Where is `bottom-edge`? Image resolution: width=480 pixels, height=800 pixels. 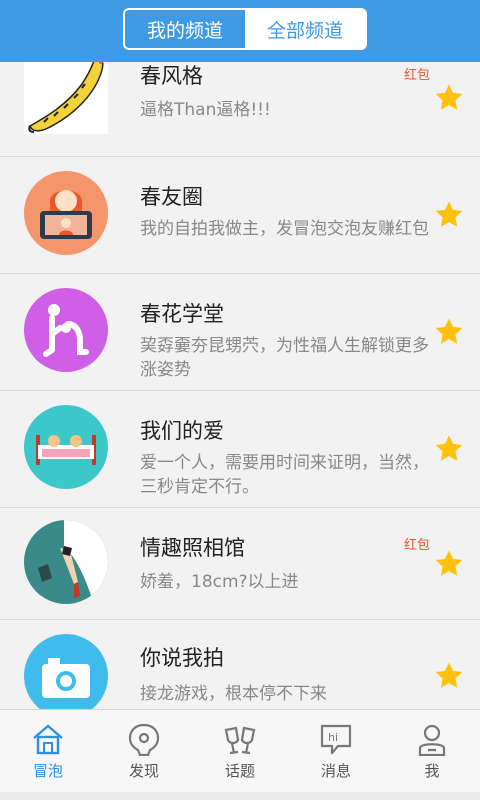
bottom-edge is located at coordinates (240, 796).